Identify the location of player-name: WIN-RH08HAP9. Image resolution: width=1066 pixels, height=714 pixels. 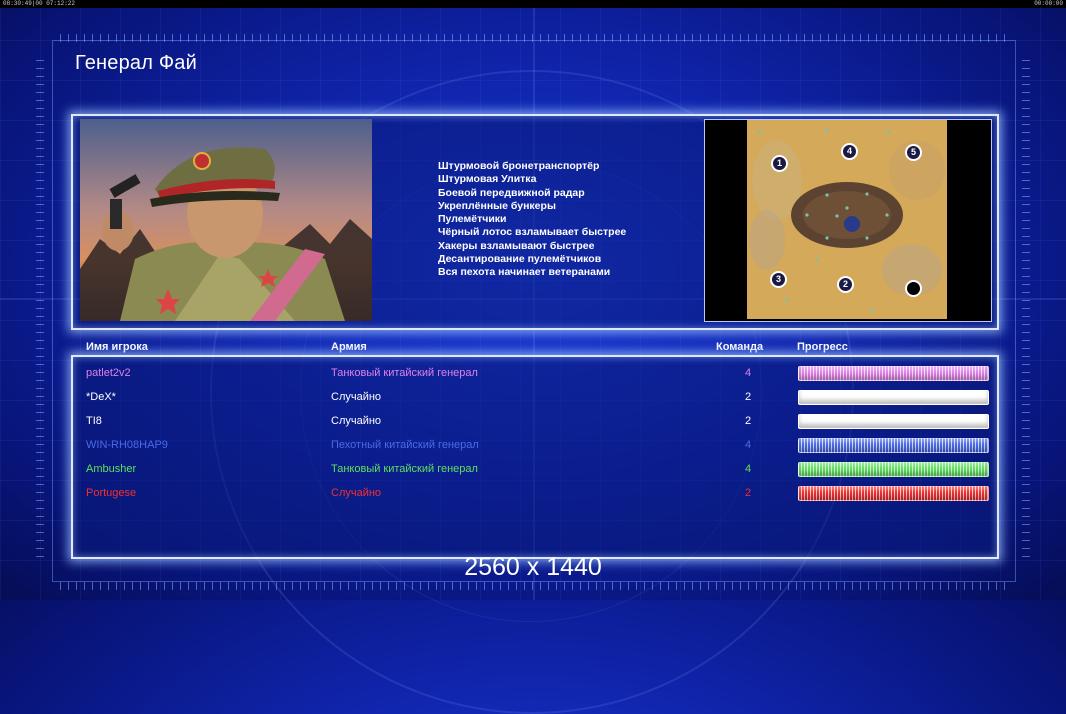
(127, 445).